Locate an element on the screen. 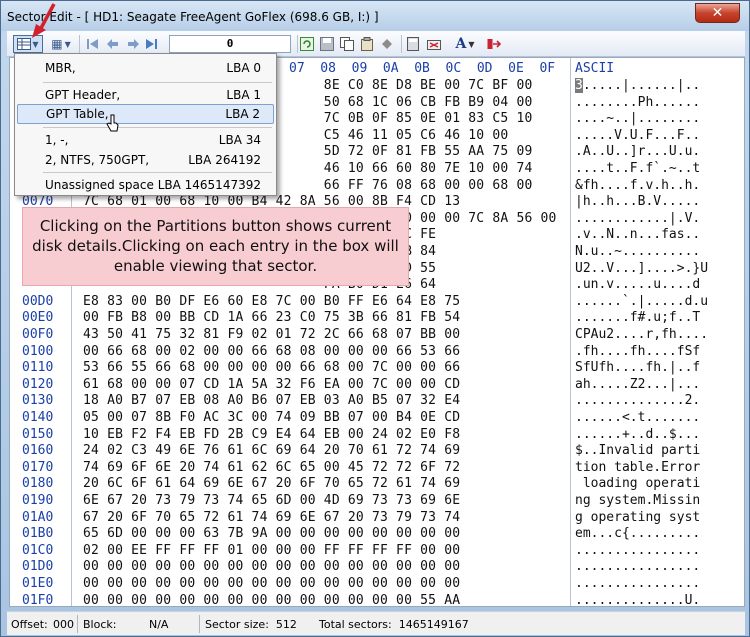  row-ascii: loading operati is located at coordinates (637, 483).